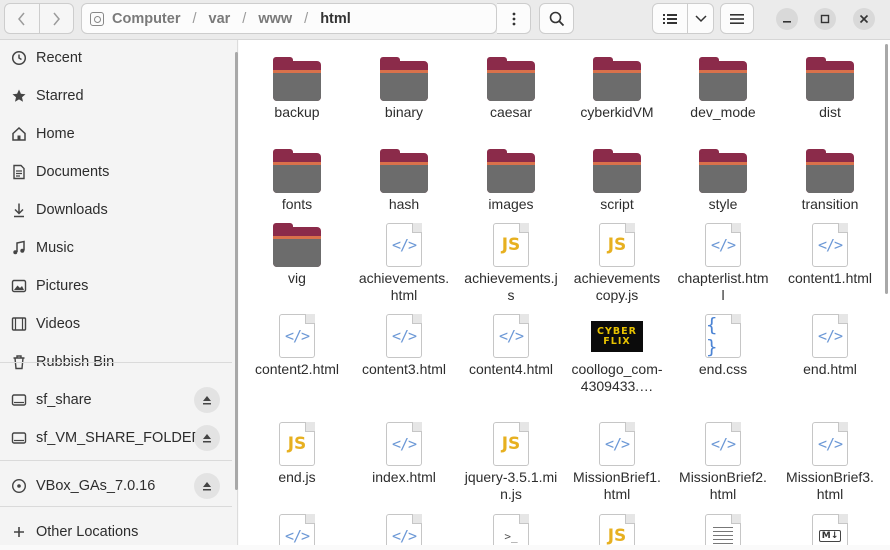 The height and width of the screenshot is (550, 890). I want to click on file-item: JS achievements copy.js, so click(617, 260).